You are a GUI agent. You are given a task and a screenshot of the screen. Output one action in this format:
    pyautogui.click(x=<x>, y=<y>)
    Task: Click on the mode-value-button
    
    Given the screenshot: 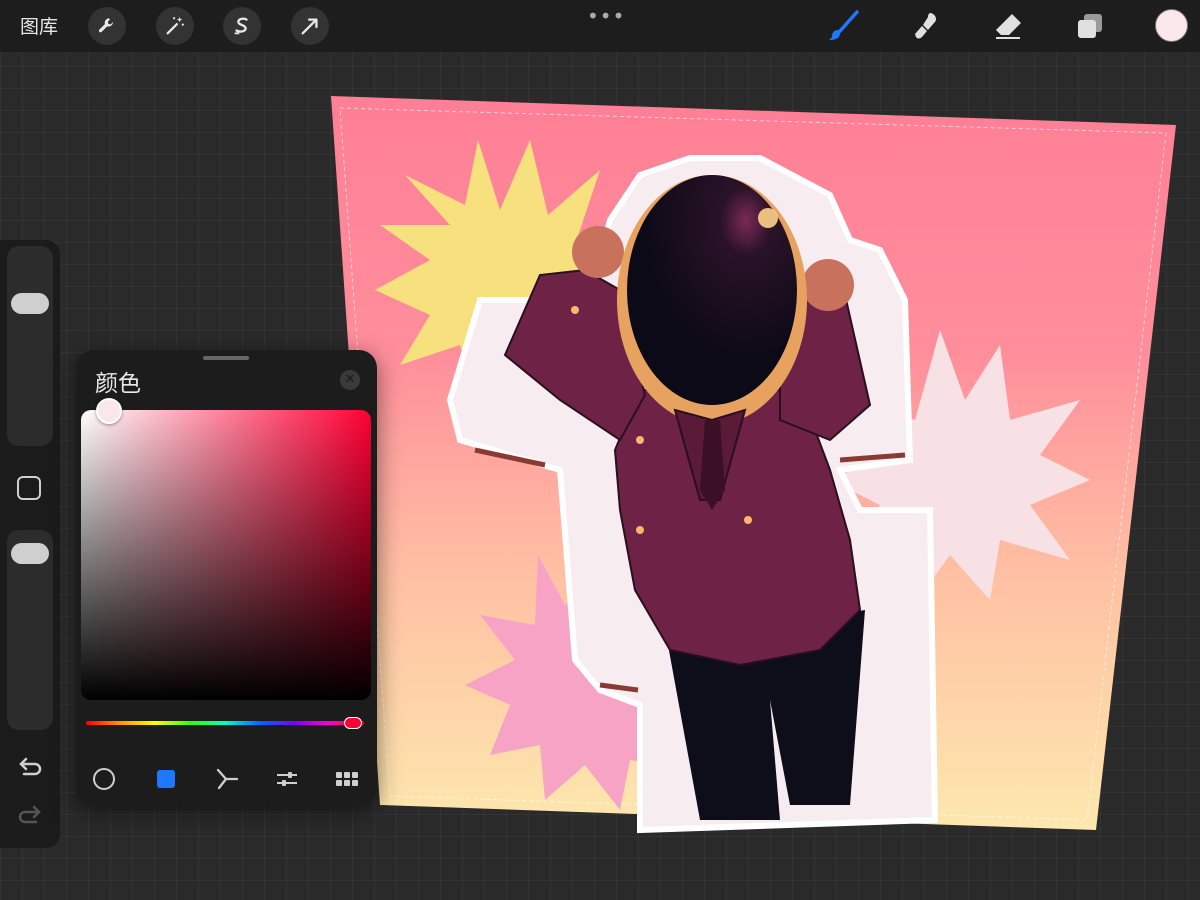 What is the action you would take?
    pyautogui.click(x=287, y=779)
    